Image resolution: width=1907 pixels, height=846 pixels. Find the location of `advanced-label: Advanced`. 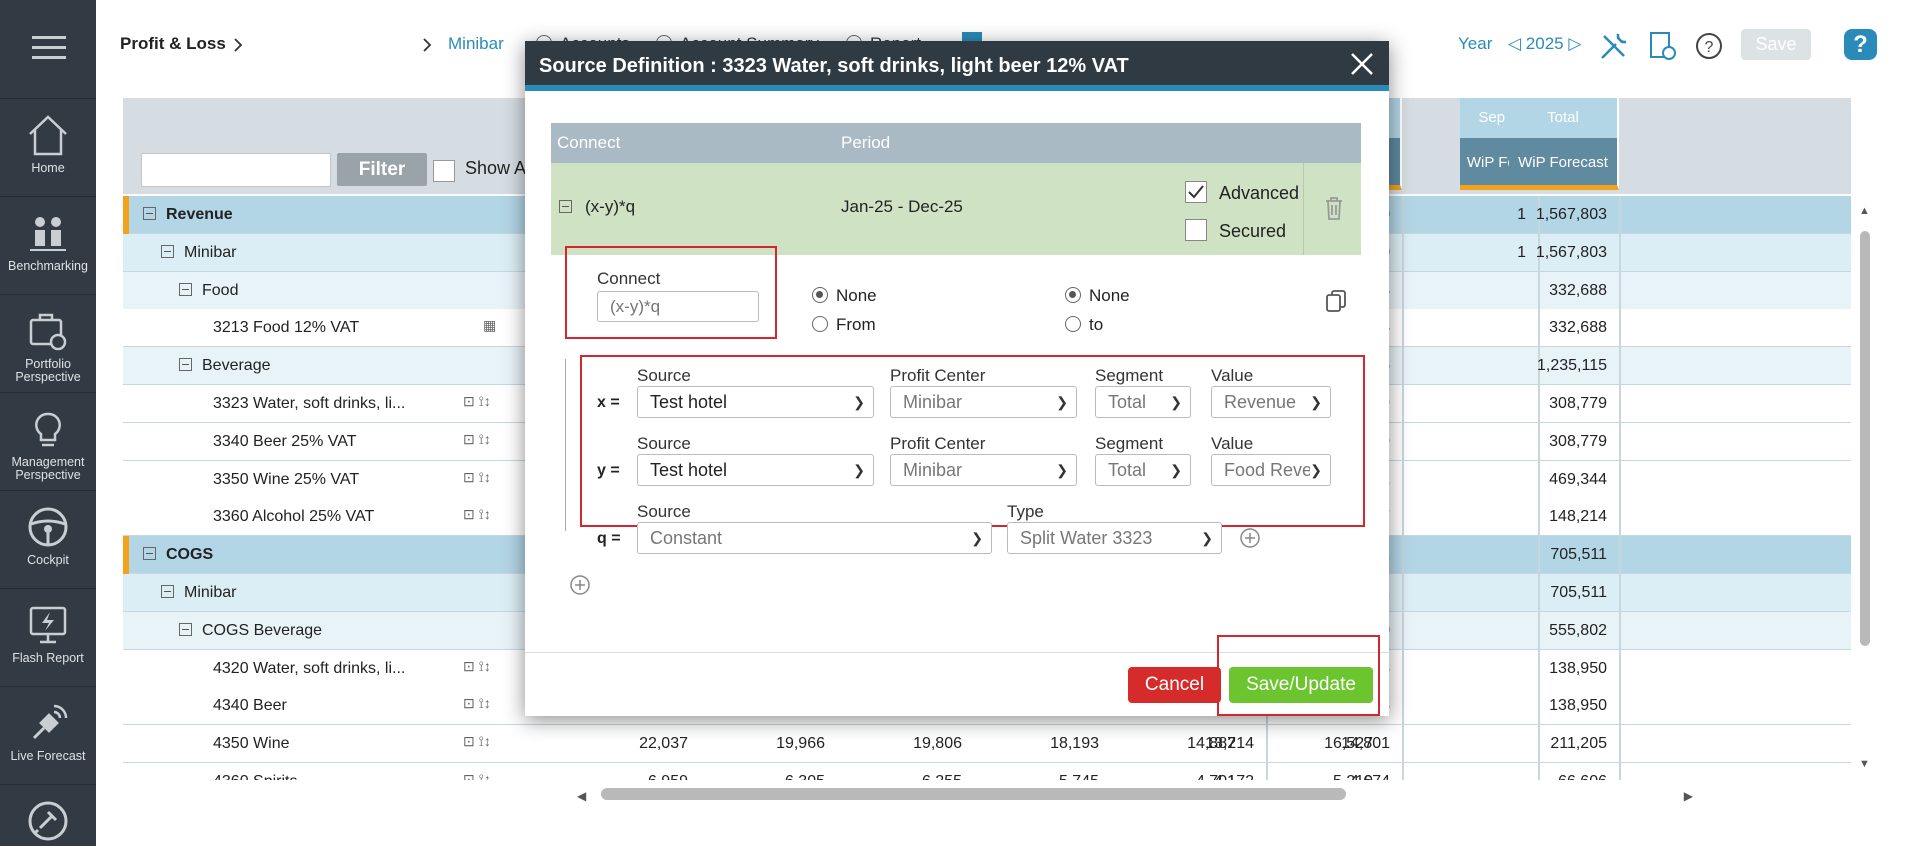

advanced-label: Advanced is located at coordinates (1259, 193).